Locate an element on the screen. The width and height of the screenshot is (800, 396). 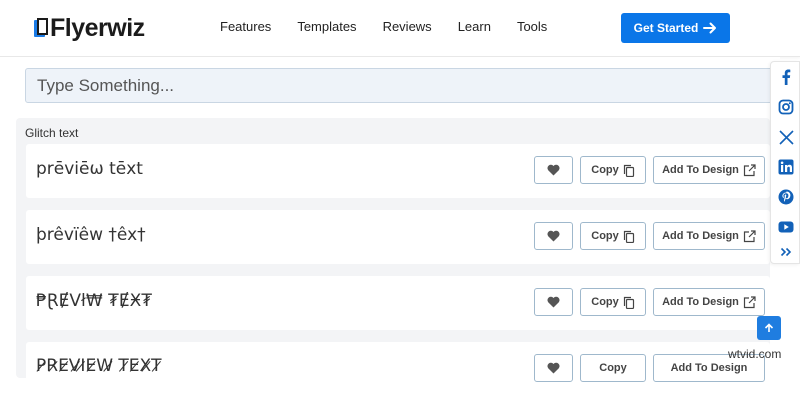
logo-mark-icon is located at coordinates (41, 28).